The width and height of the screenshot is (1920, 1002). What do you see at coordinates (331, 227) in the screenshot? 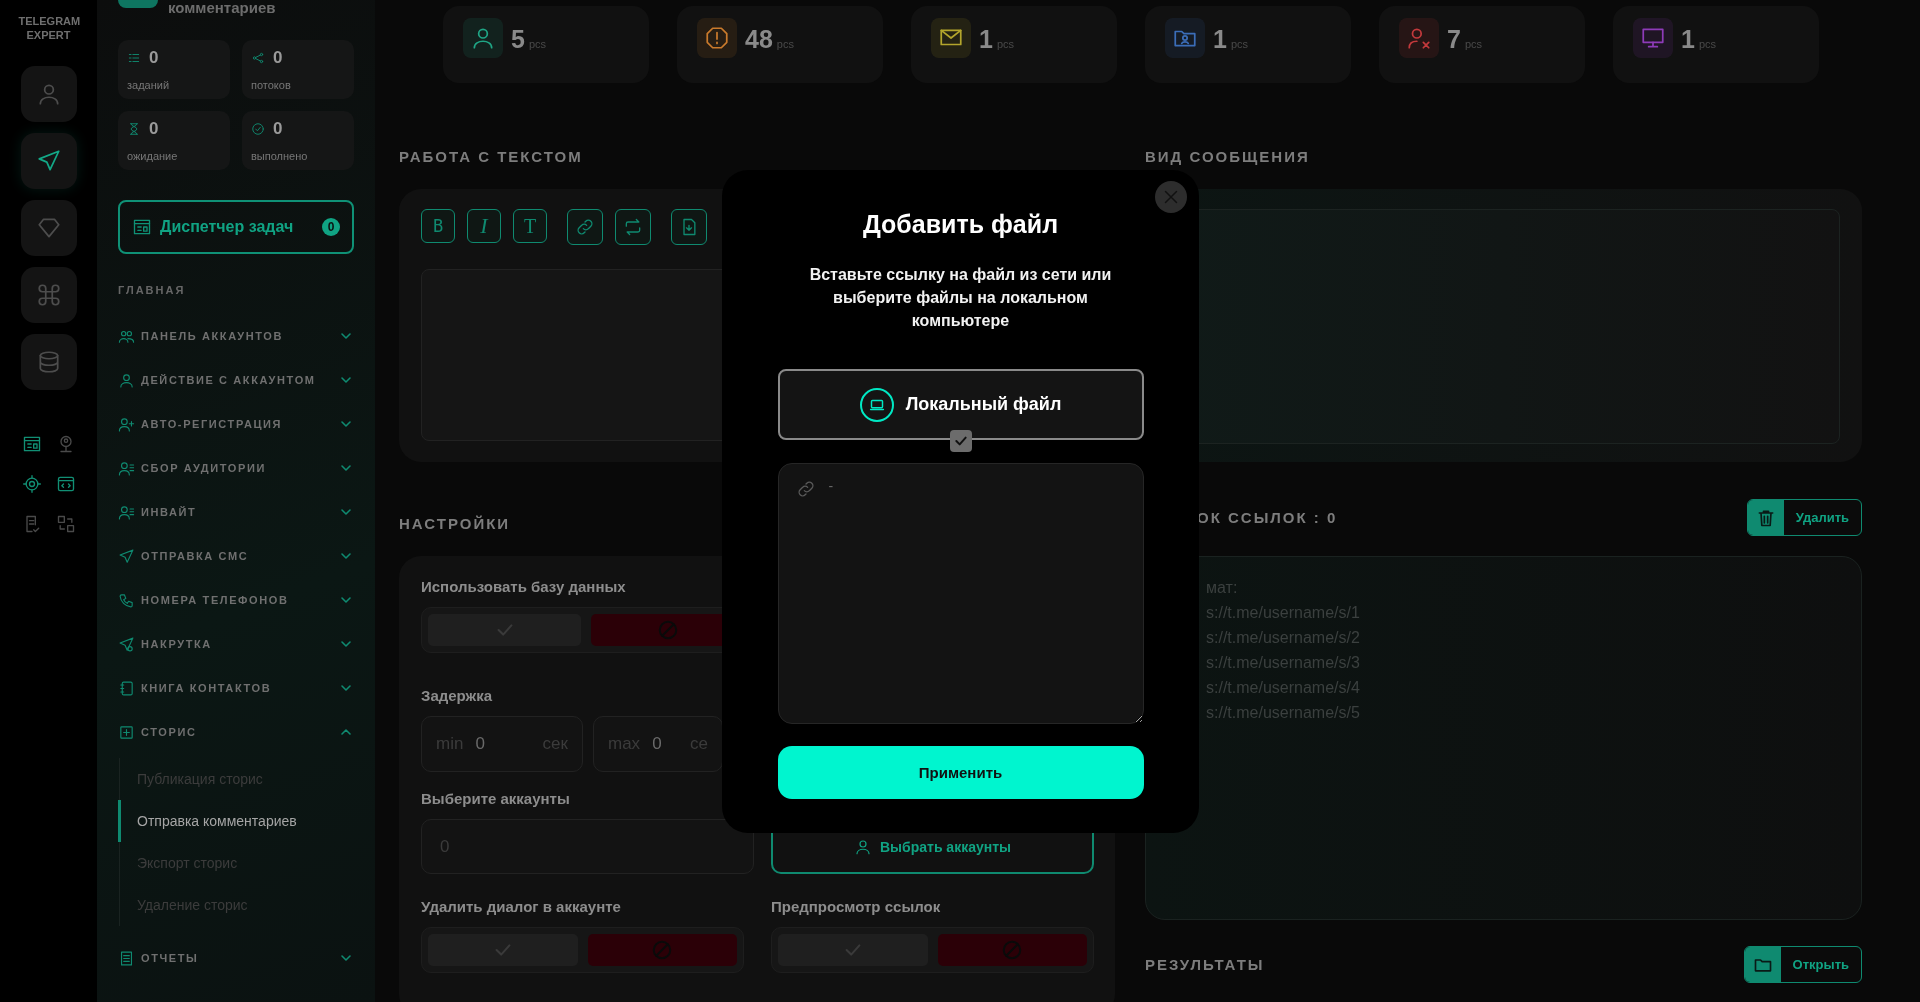
I see `count-badge: 0` at bounding box center [331, 227].